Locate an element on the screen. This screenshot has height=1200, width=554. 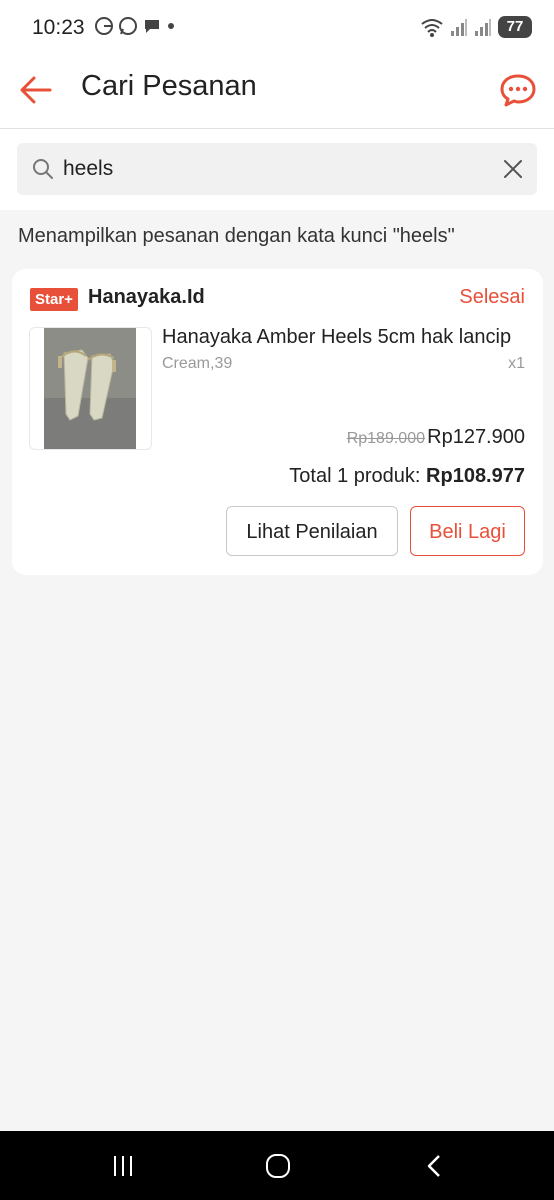
nav-back-icon is located at coordinates (435, 1166).